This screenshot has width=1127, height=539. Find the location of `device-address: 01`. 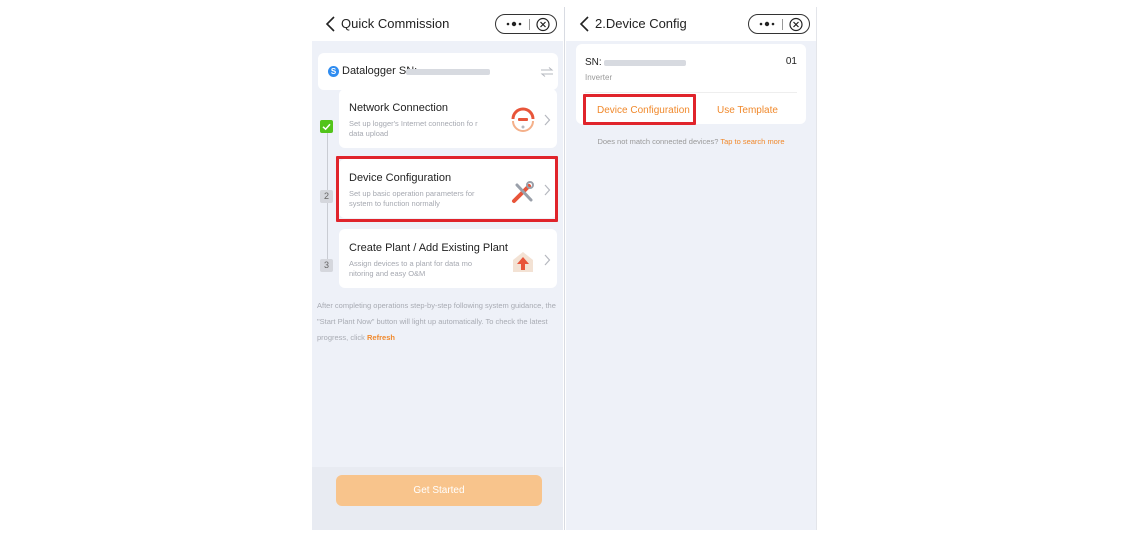

device-address: 01 is located at coordinates (791, 61).